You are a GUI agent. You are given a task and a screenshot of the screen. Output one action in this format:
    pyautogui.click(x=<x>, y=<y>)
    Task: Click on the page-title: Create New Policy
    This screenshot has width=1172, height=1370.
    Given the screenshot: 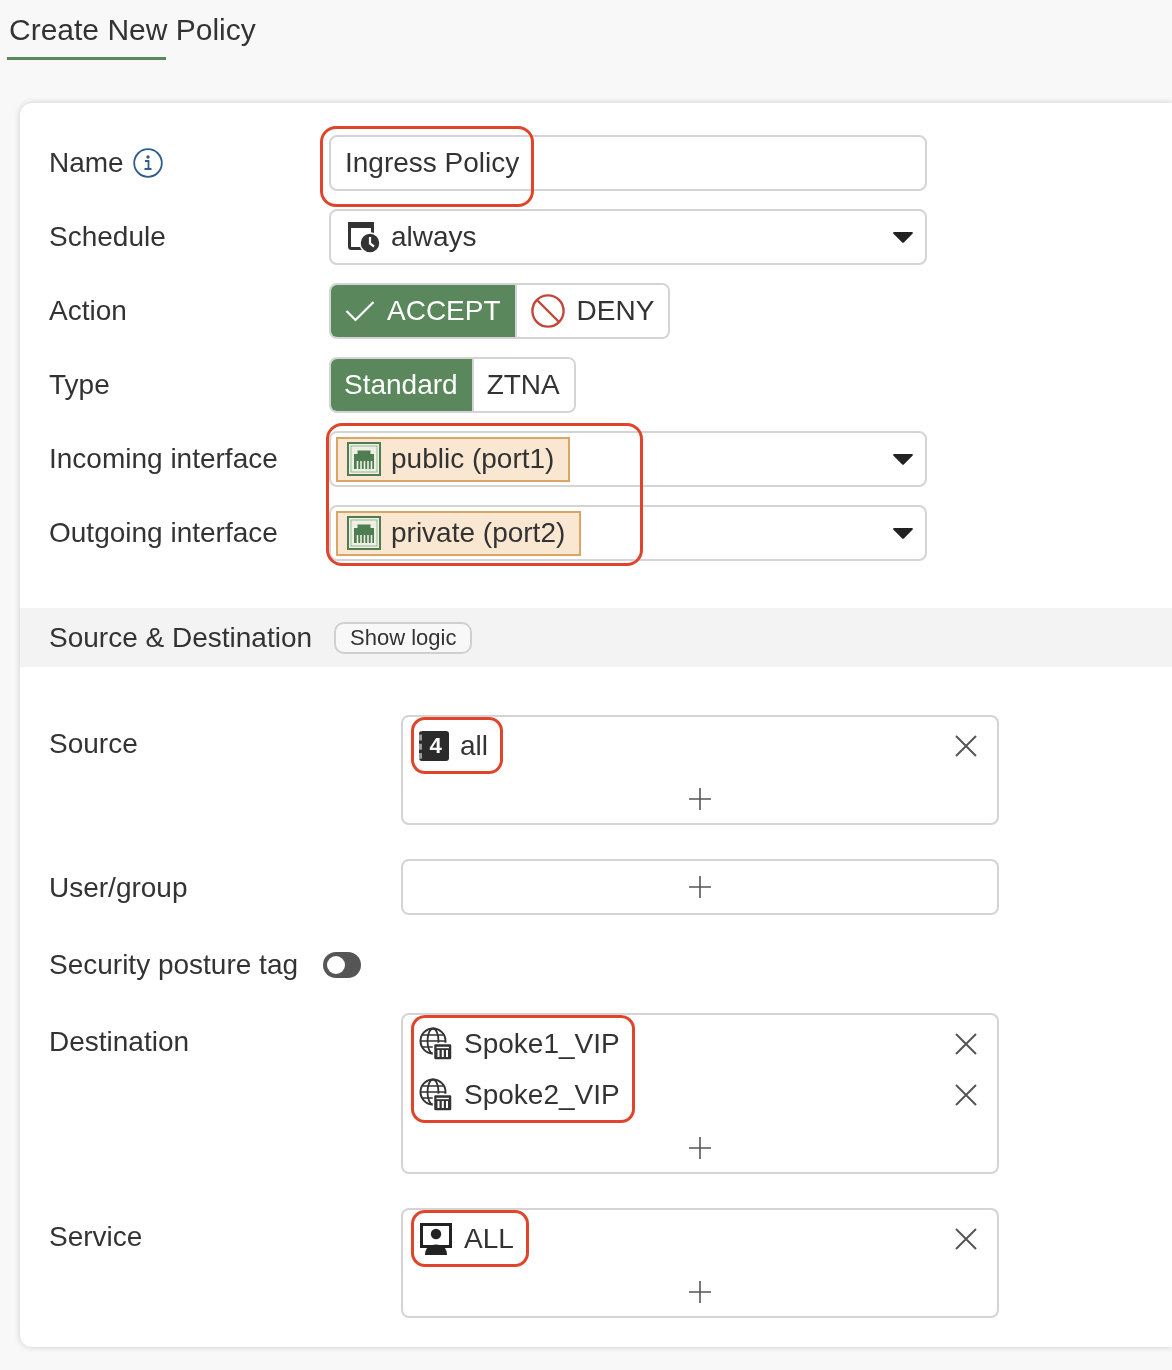 What is the action you would take?
    pyautogui.click(x=133, y=30)
    